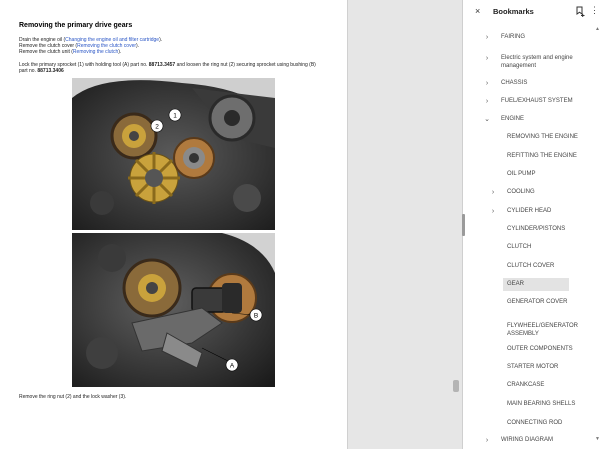 This screenshot has width=600, height=449. I want to click on bookmark-label: CYLIDER HEAD, so click(529, 211).